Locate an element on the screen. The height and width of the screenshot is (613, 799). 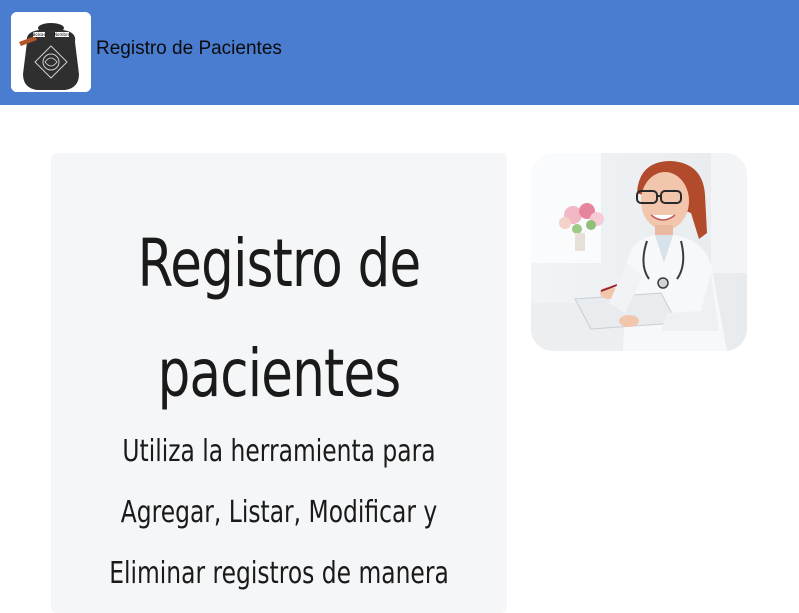
hero-title-line2: pacientes is located at coordinates (279, 373).